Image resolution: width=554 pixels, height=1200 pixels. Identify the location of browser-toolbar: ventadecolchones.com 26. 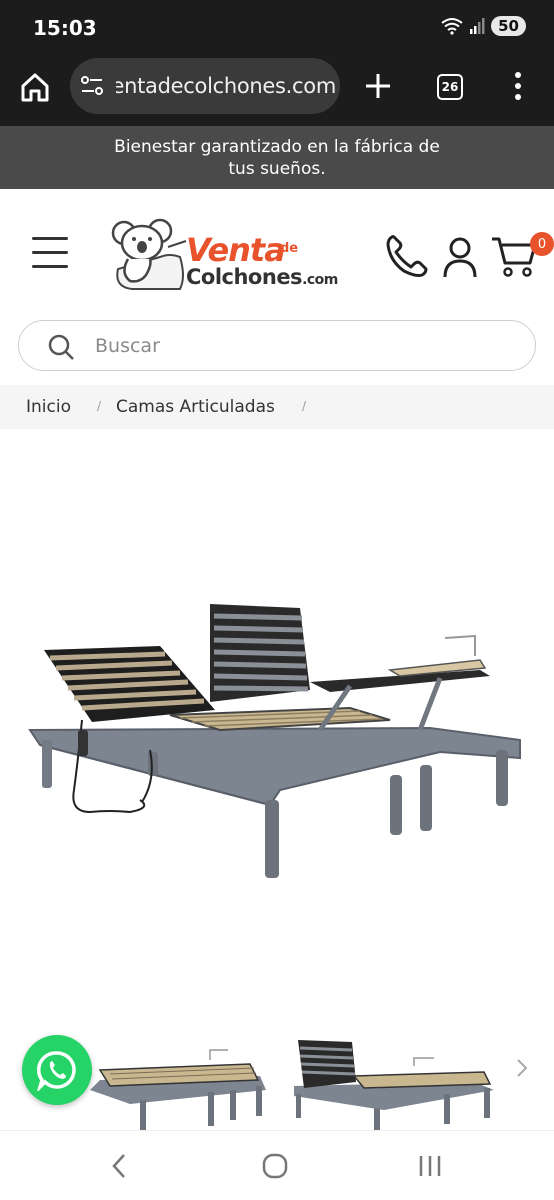
(277, 92).